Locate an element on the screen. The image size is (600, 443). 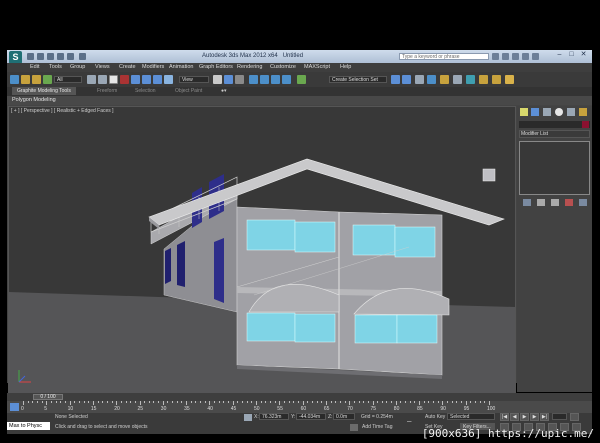
keyboard-shortcut-override-icon is located at coordinates (239, 79).